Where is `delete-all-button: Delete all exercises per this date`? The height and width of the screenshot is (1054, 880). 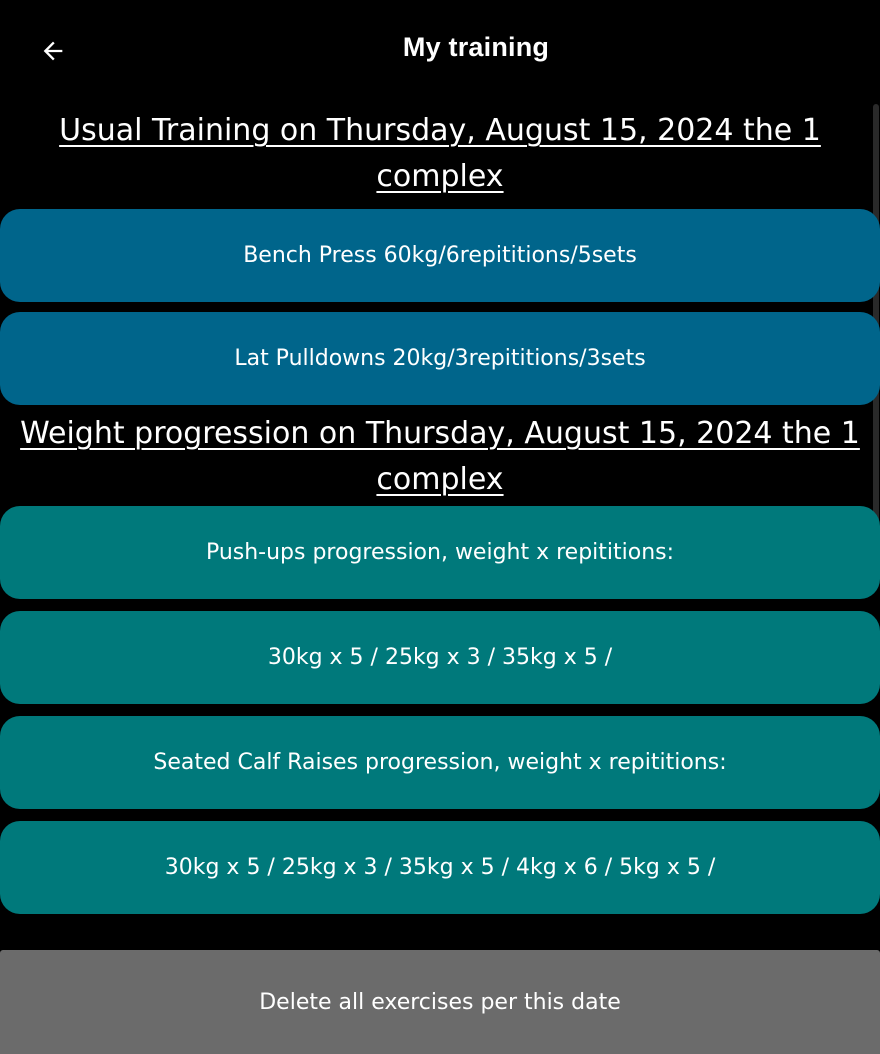 delete-all-button: Delete all exercises per this date is located at coordinates (440, 1002).